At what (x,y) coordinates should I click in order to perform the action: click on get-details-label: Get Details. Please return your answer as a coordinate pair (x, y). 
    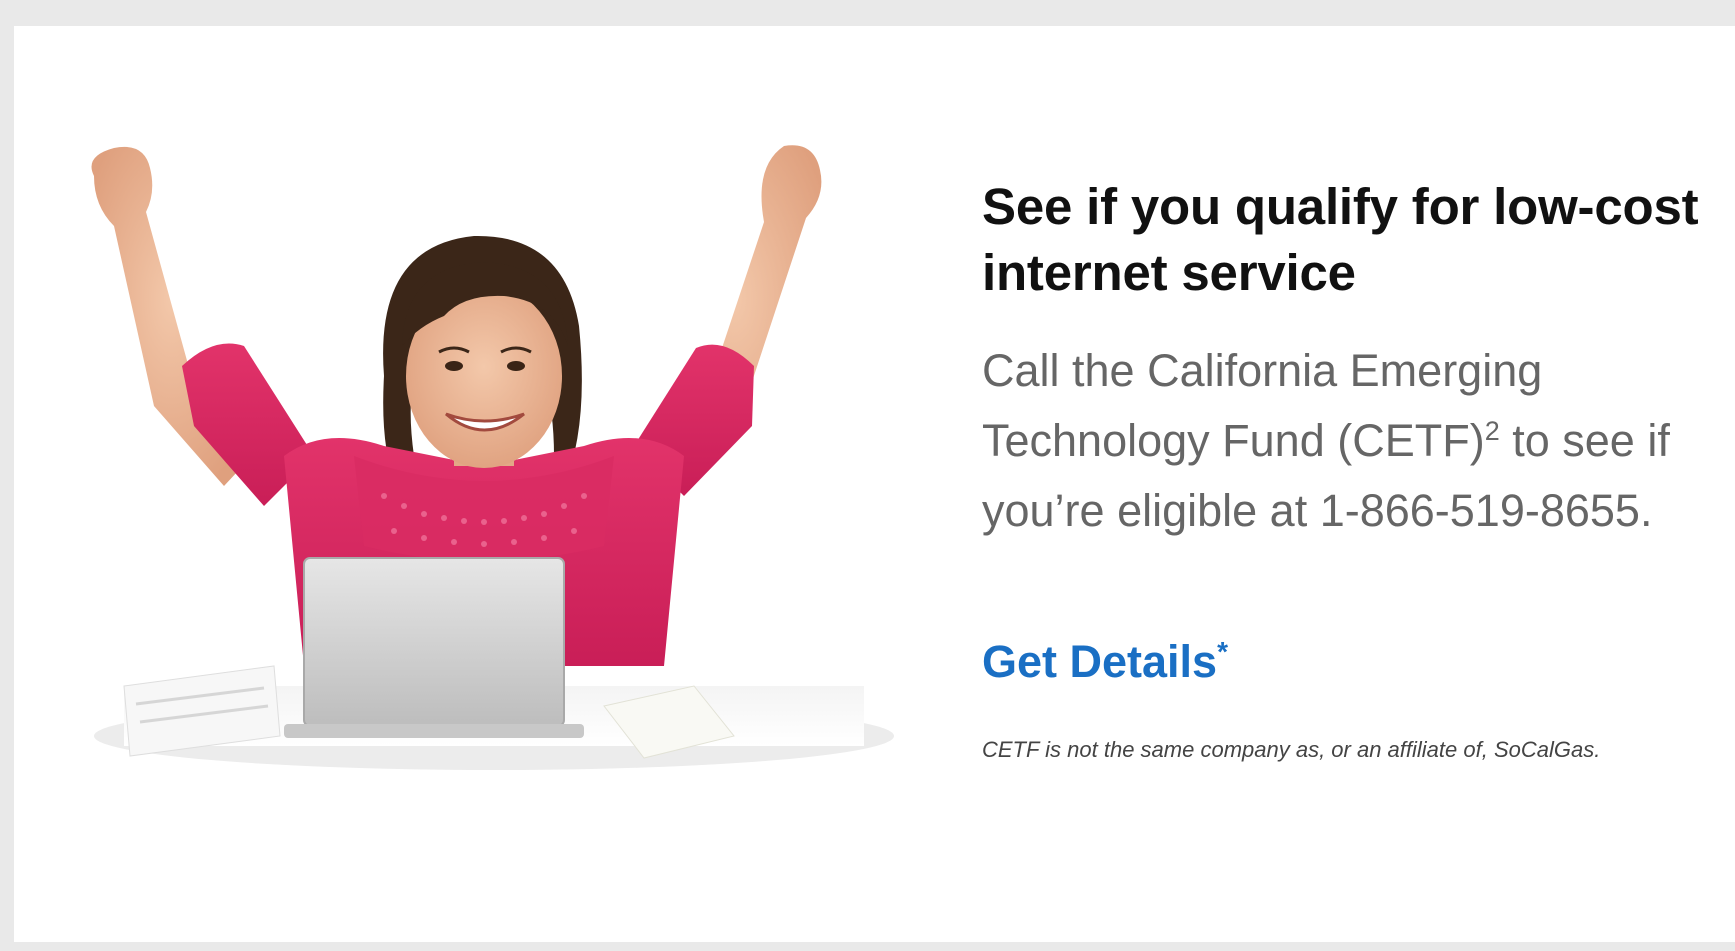
    Looking at the image, I should click on (1099, 661).